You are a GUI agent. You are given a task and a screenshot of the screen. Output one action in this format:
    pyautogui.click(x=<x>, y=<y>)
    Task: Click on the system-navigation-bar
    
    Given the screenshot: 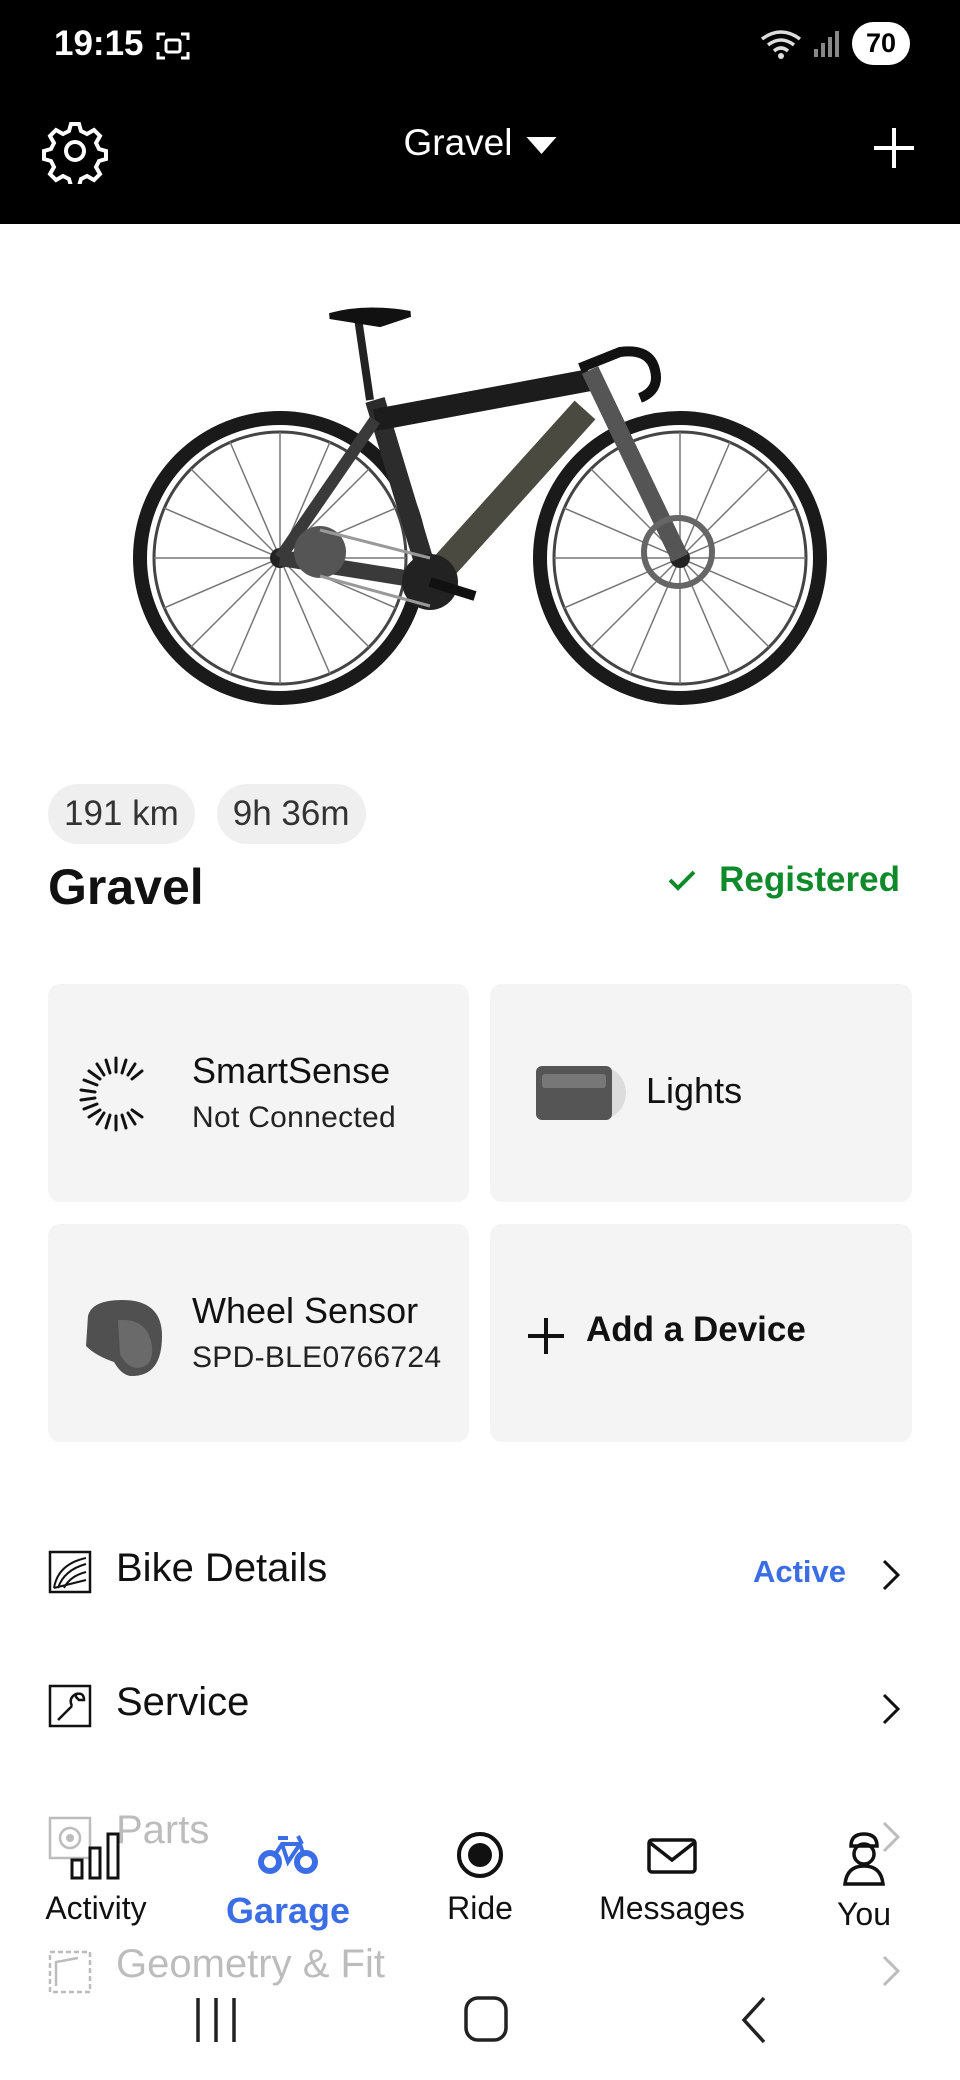 What is the action you would take?
    pyautogui.click(x=481, y=2020)
    